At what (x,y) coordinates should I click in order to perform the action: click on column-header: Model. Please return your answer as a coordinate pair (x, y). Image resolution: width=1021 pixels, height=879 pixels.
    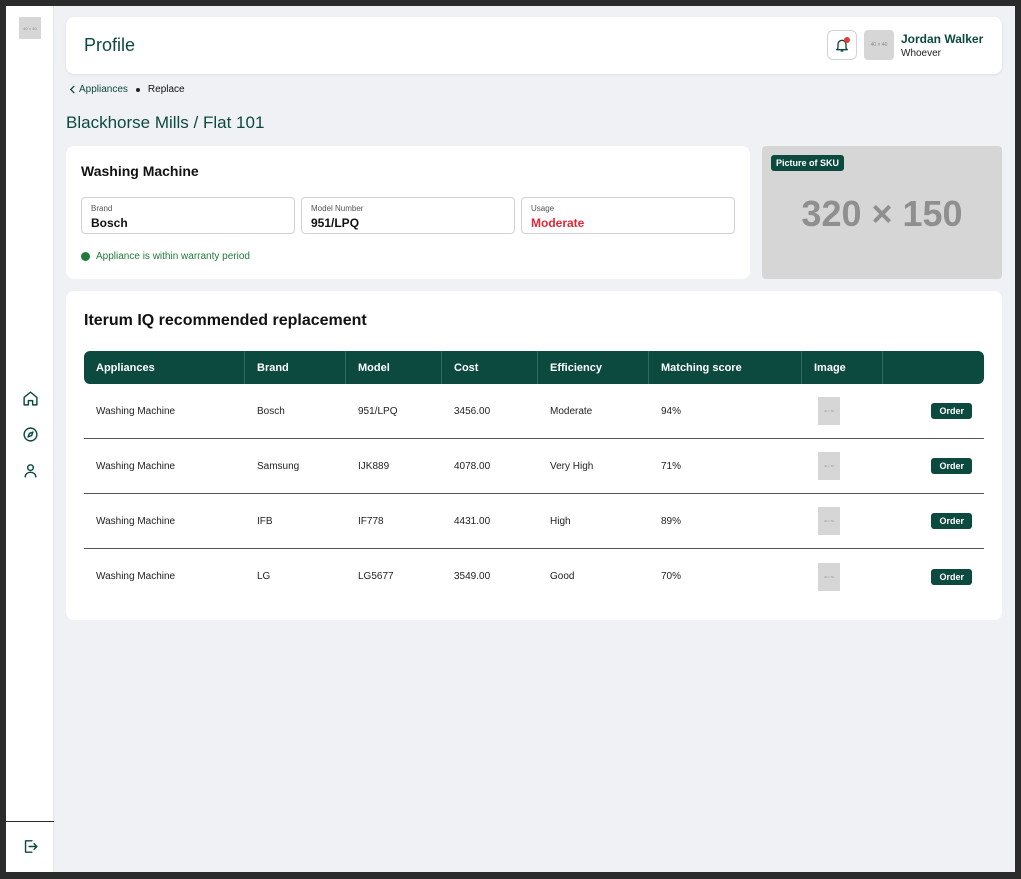
    Looking at the image, I should click on (394, 367).